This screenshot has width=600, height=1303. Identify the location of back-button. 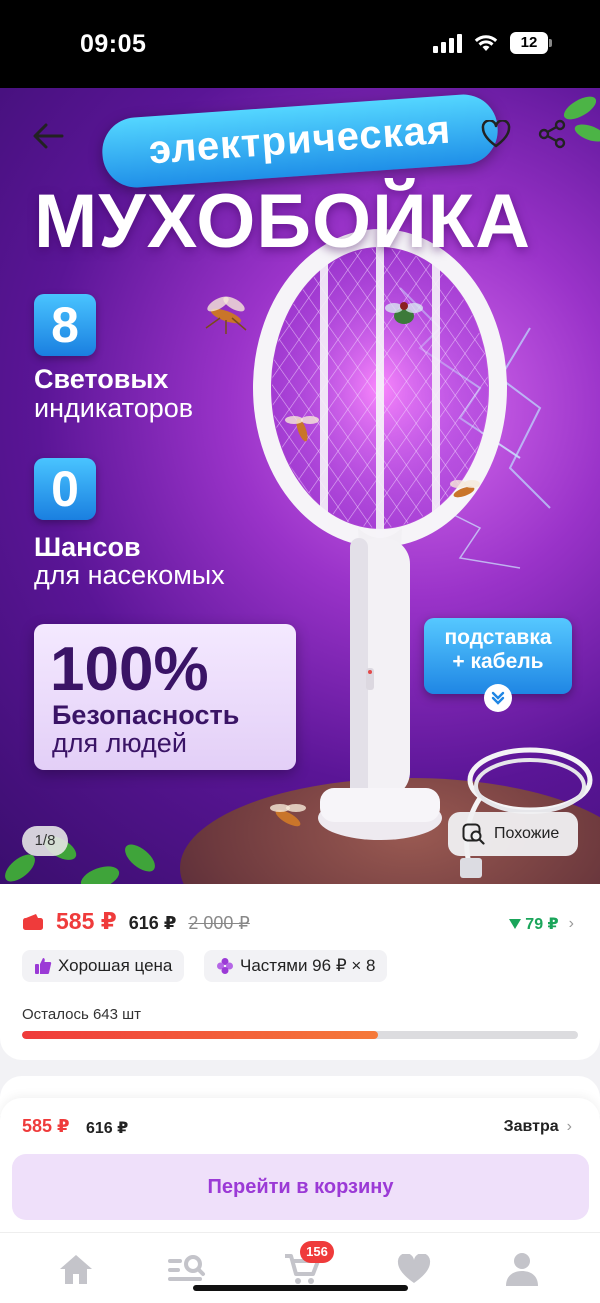
(48, 136).